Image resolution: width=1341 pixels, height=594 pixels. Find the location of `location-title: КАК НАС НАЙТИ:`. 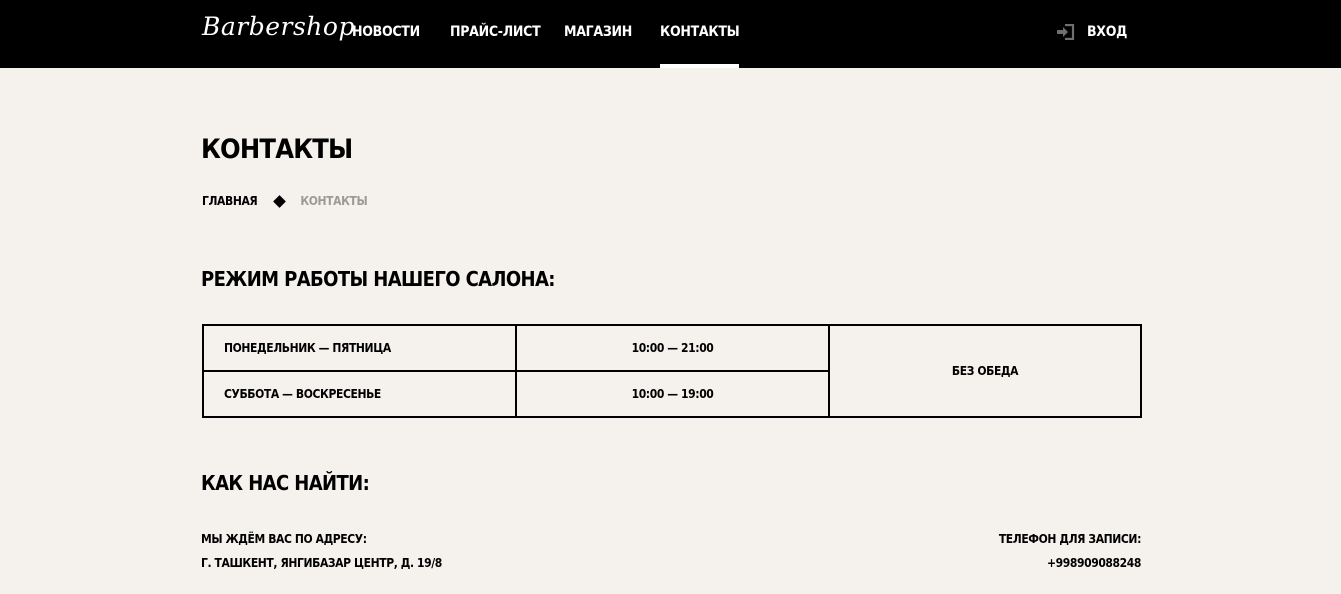

location-title: КАК НАС НАЙТИ: is located at coordinates (285, 483).